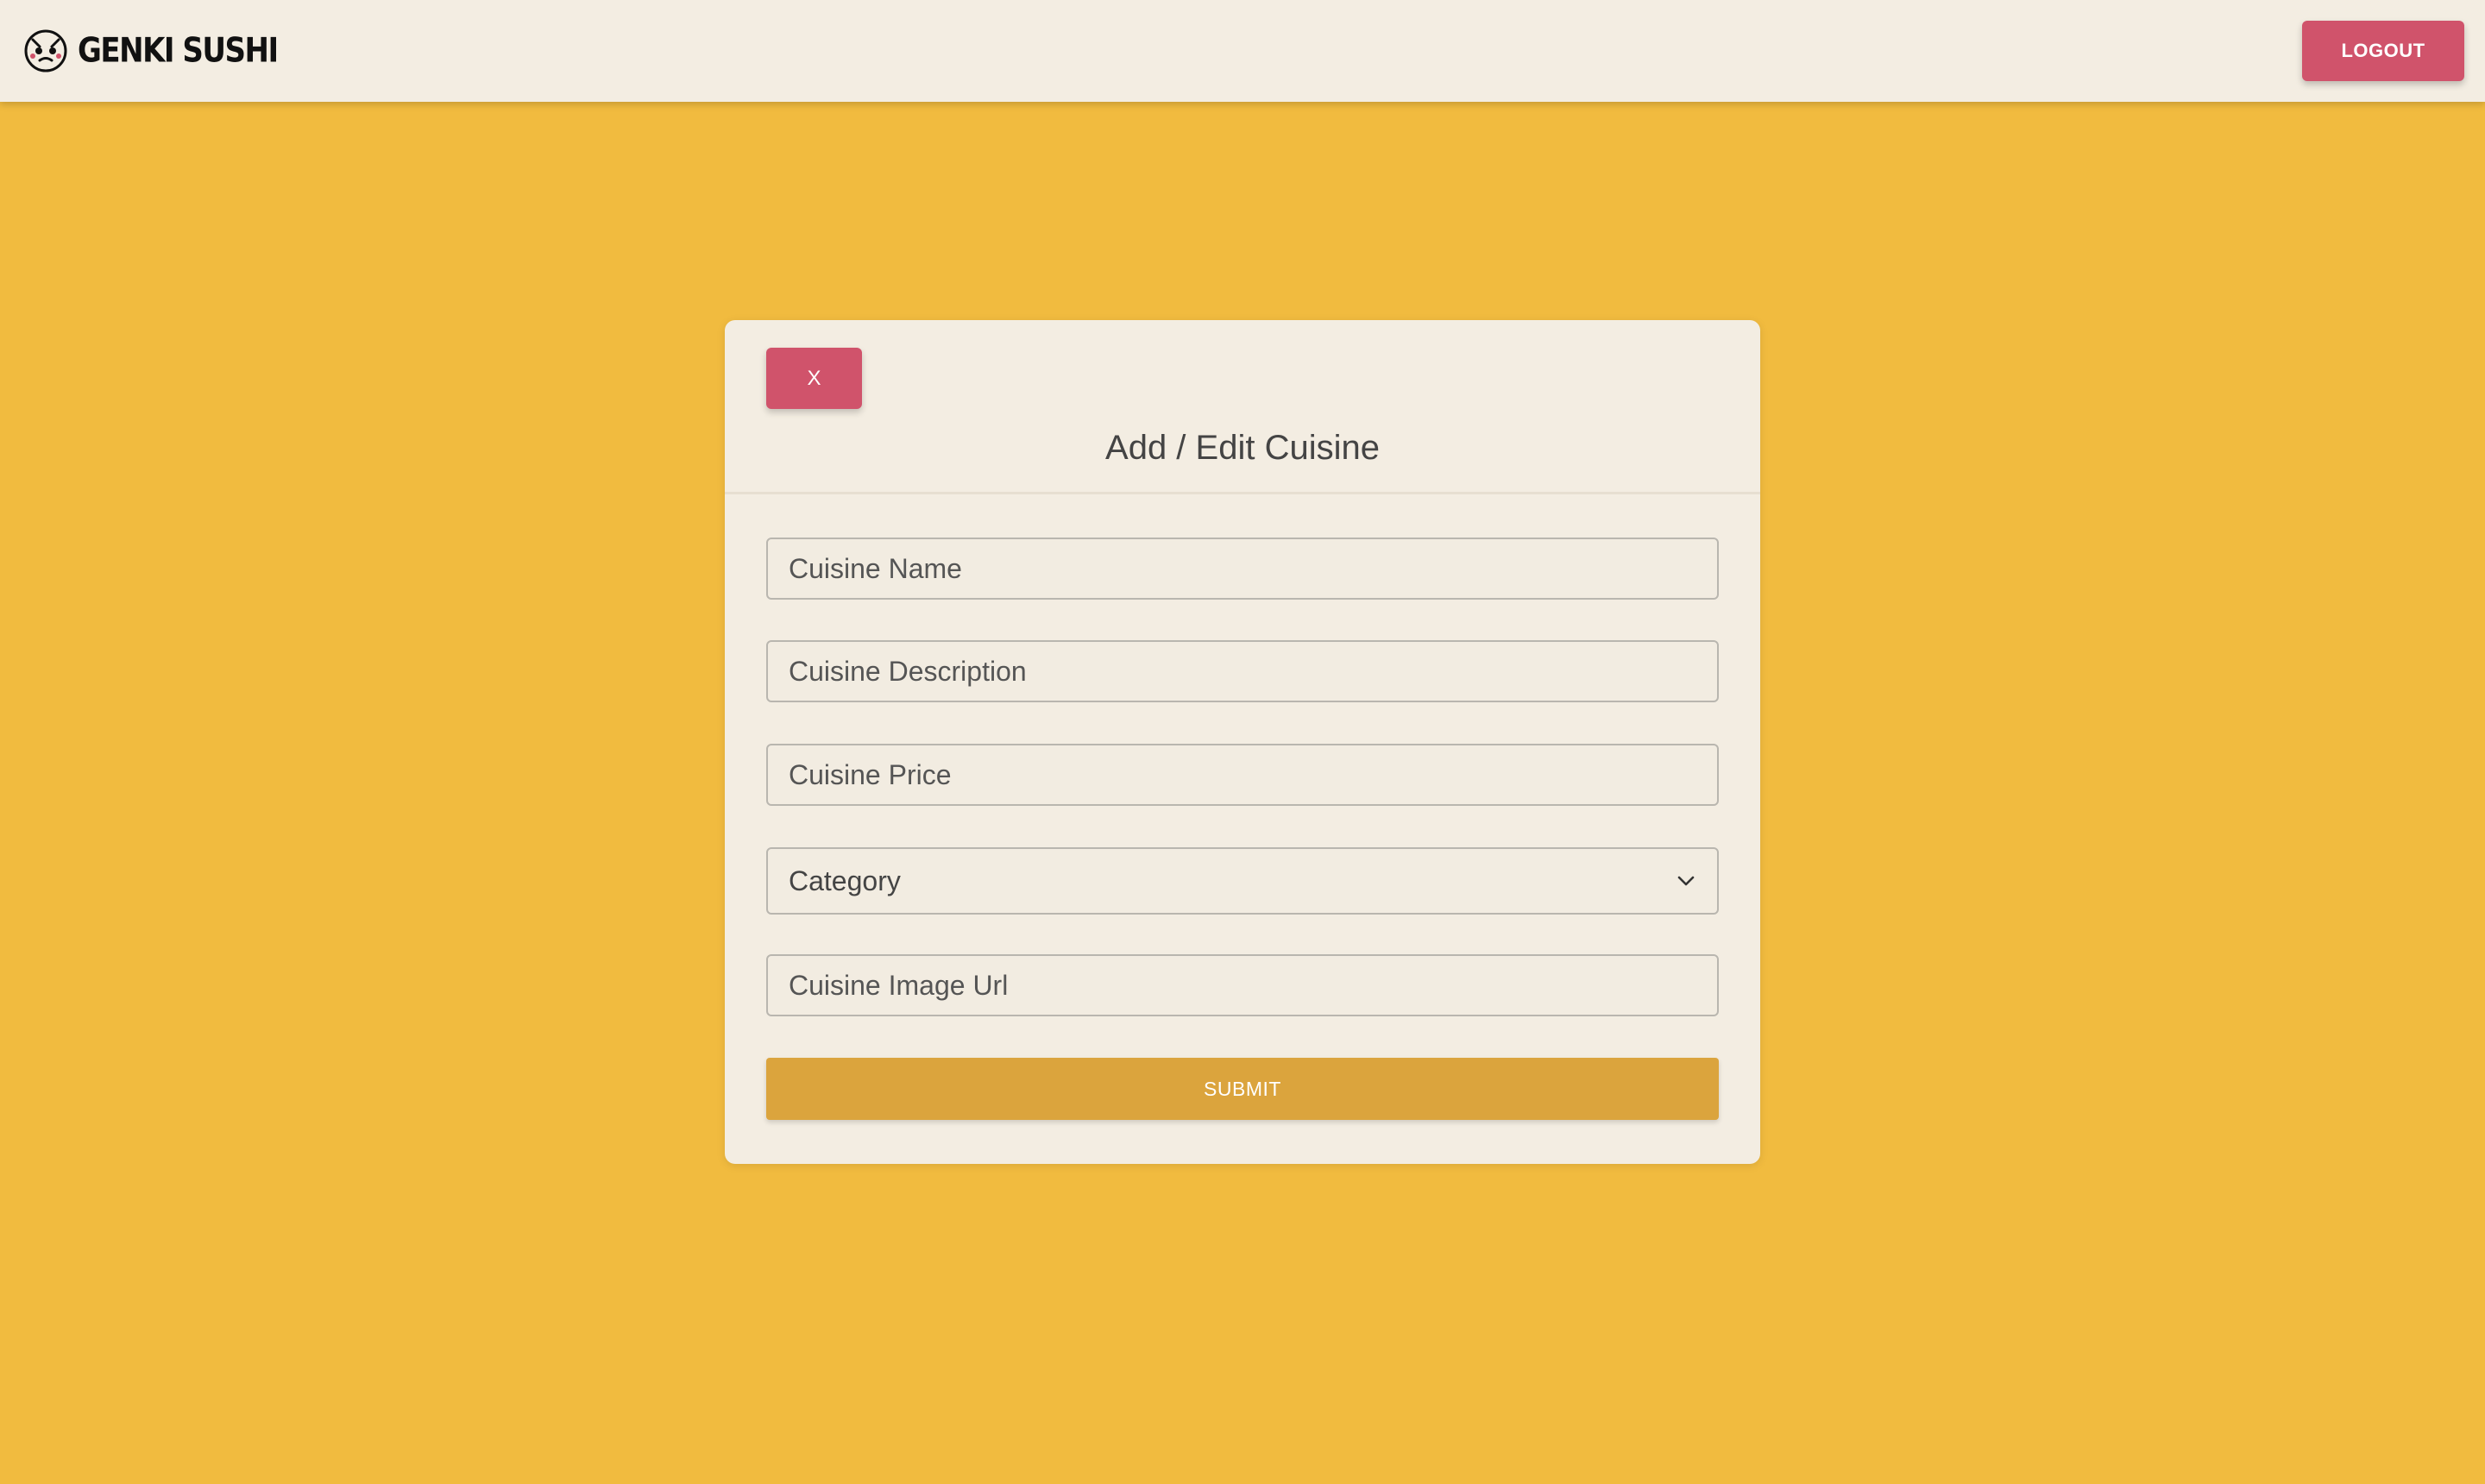  What do you see at coordinates (1242, 407) in the screenshot?
I see `modal-header: X Add / Edit Cuisine` at bounding box center [1242, 407].